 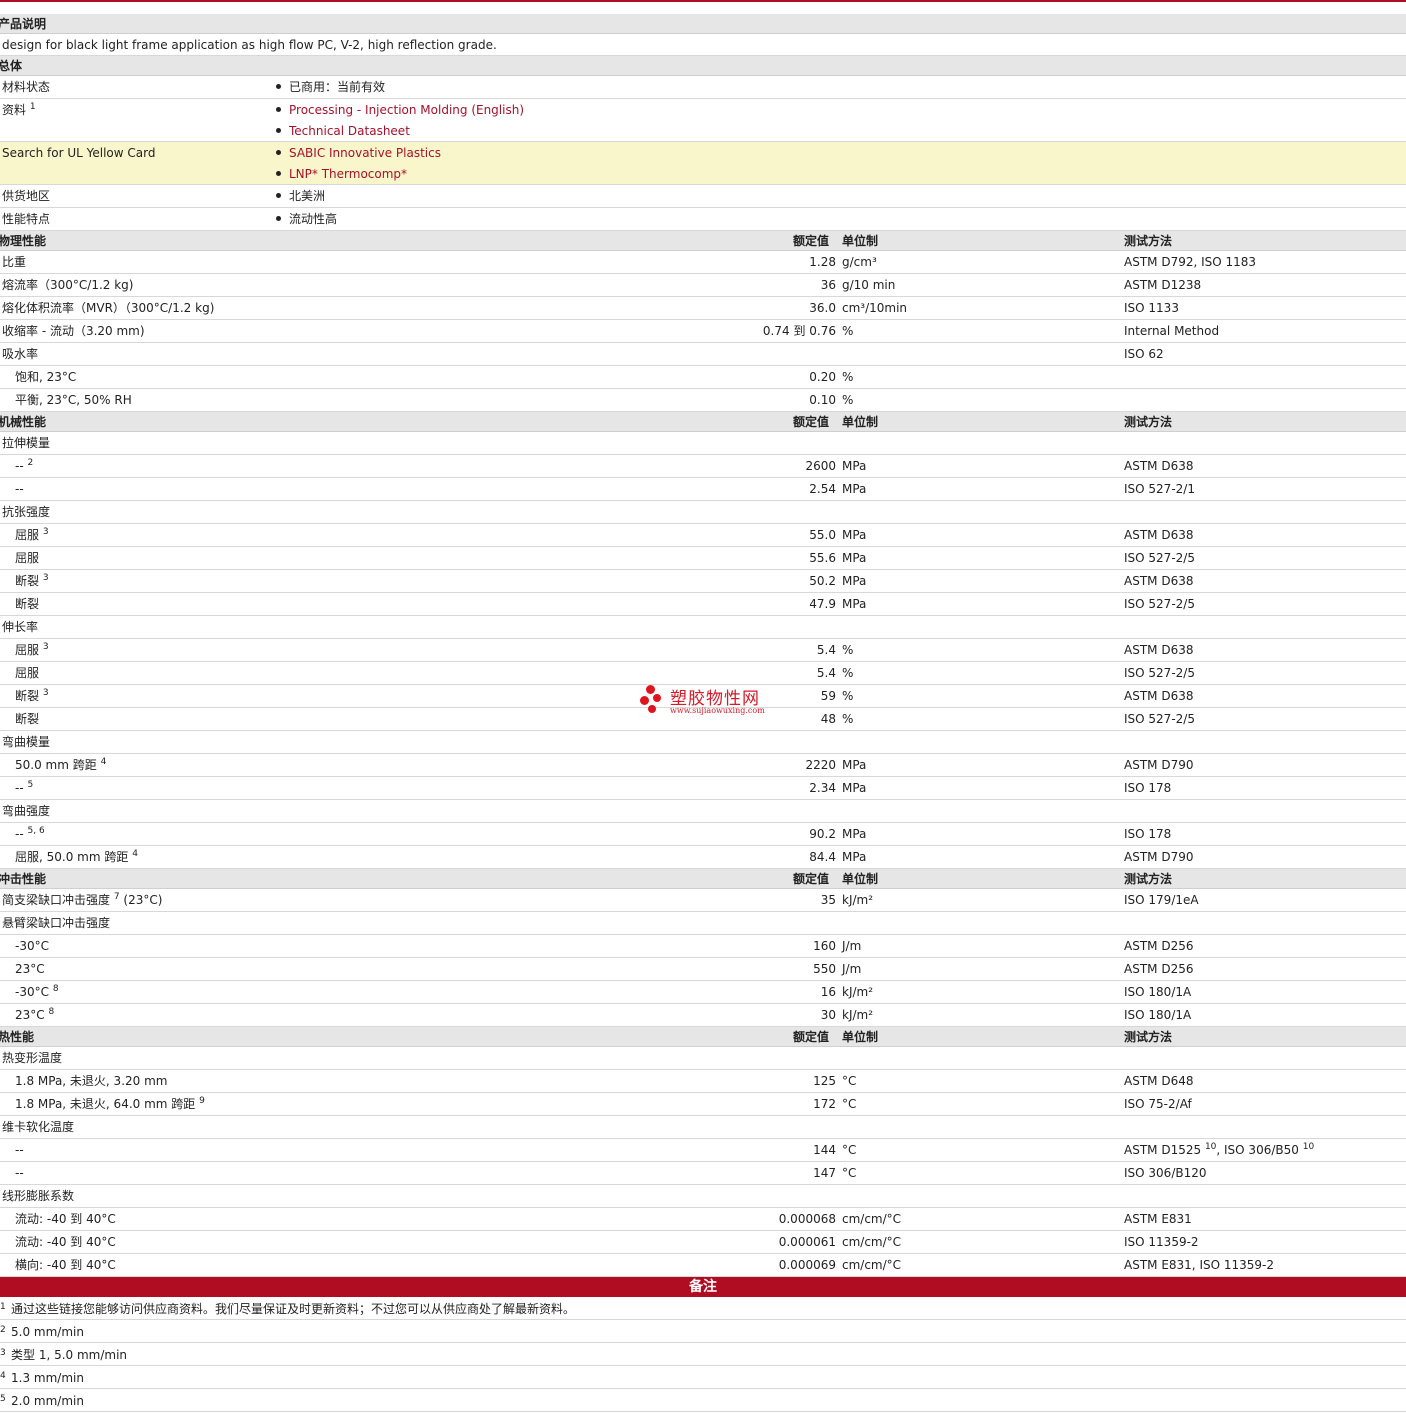 What do you see at coordinates (72, 857) in the screenshot?
I see `property-name-text: 屈服, 50.0 mm 跨距` at bounding box center [72, 857].